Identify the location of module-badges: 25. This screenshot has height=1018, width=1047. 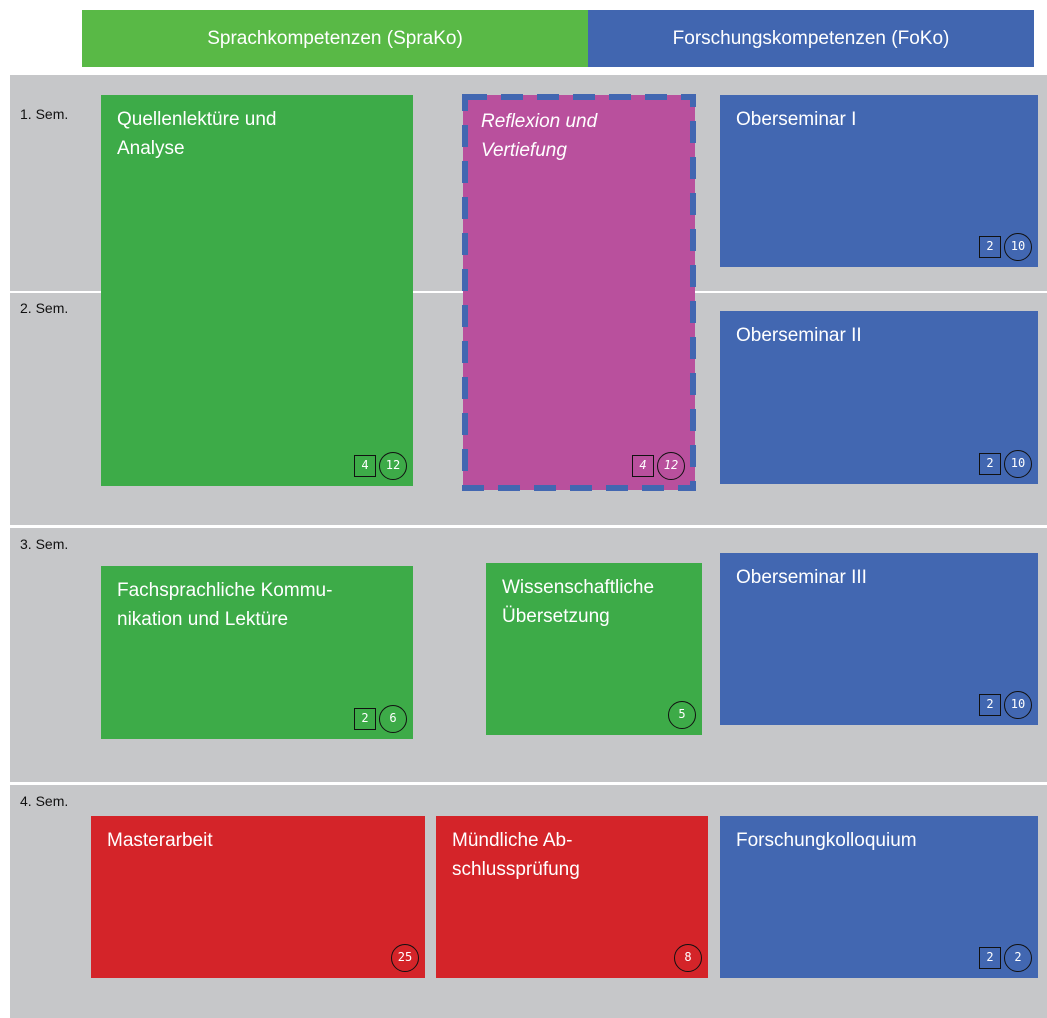
(405, 958).